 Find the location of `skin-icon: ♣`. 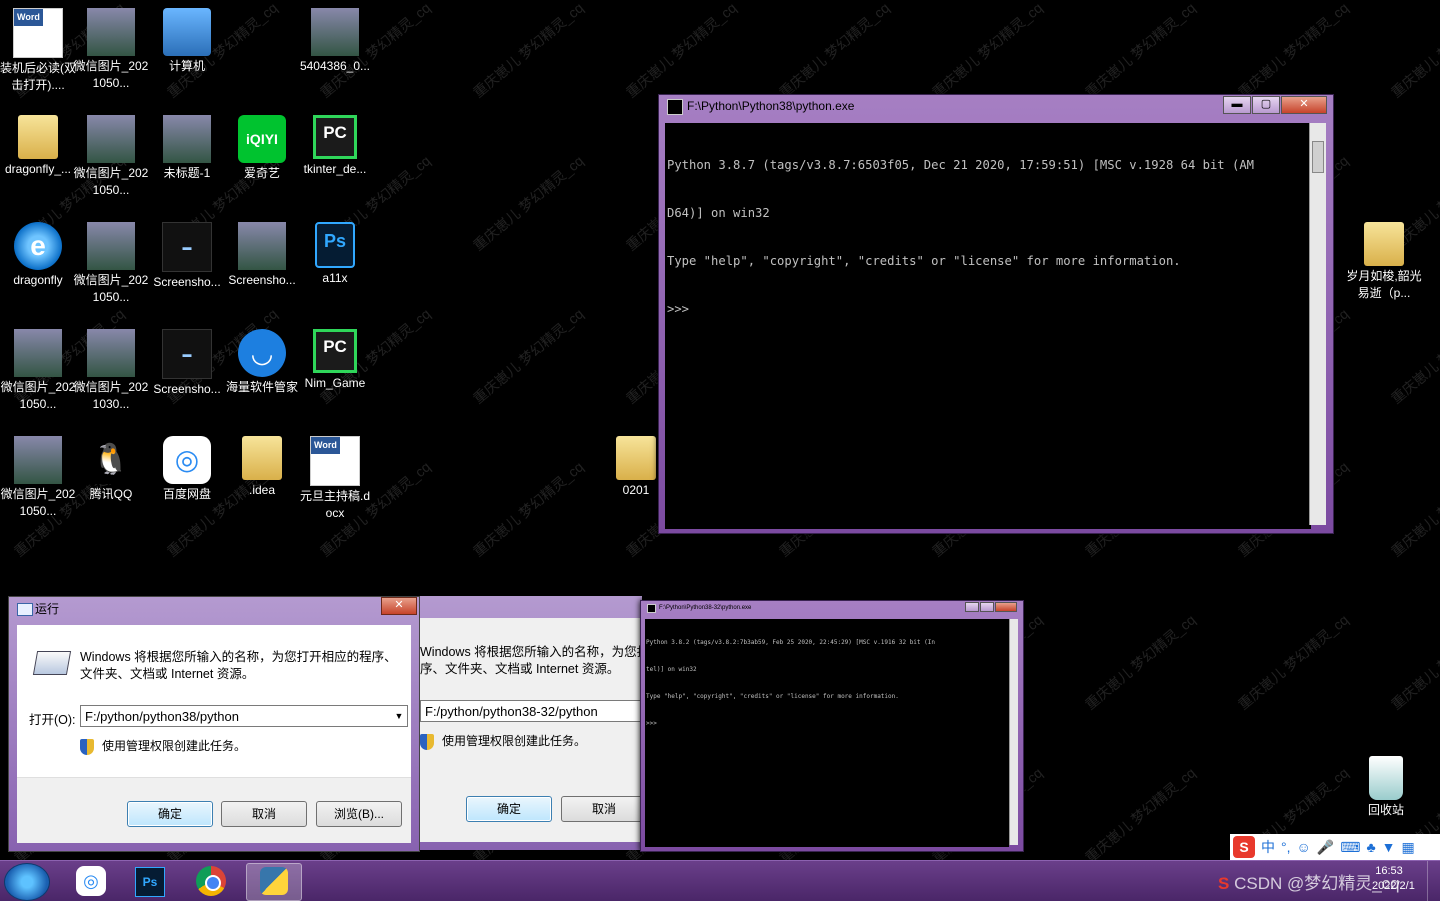

skin-icon: ♣ is located at coordinates (1370, 847).